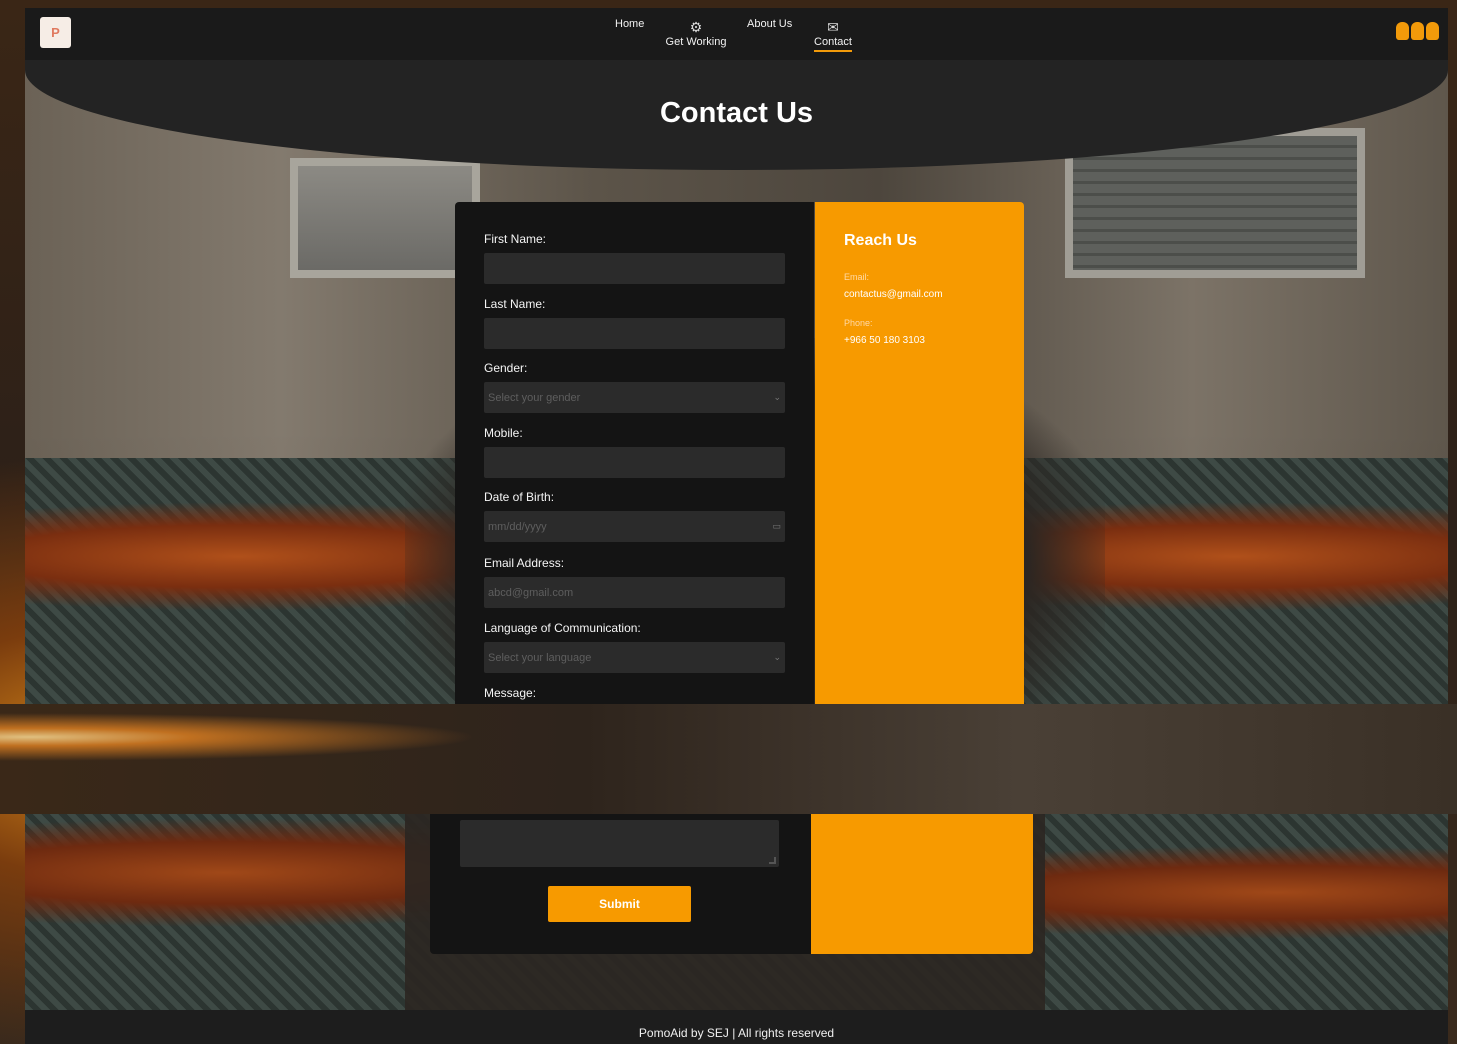 Image resolution: width=1457 pixels, height=1044 pixels. I want to click on gender-label: Gender:, so click(506, 368).